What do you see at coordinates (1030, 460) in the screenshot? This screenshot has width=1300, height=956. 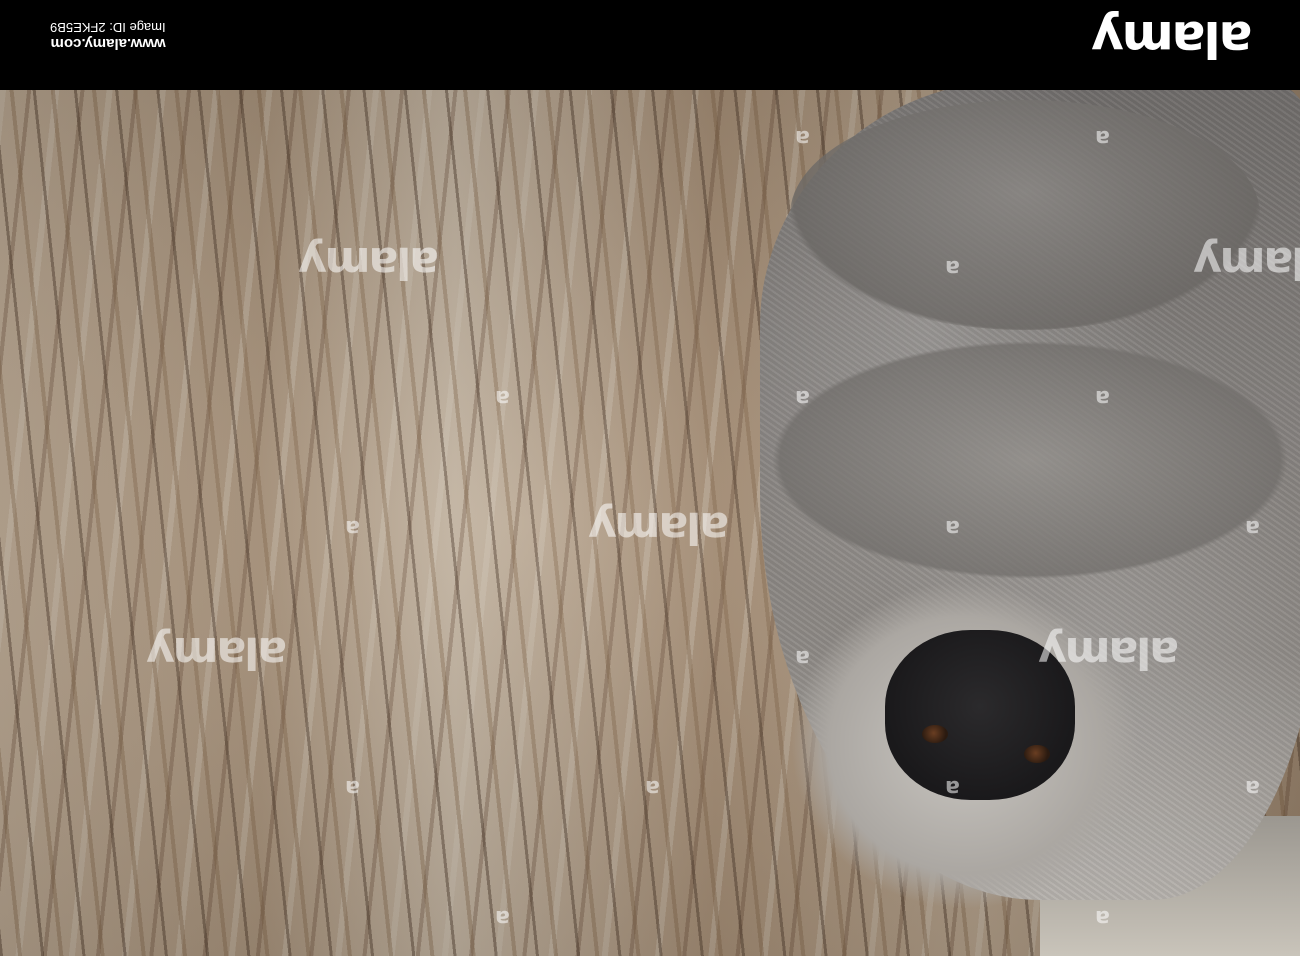 I see `gibbon-arm-lower` at bounding box center [1030, 460].